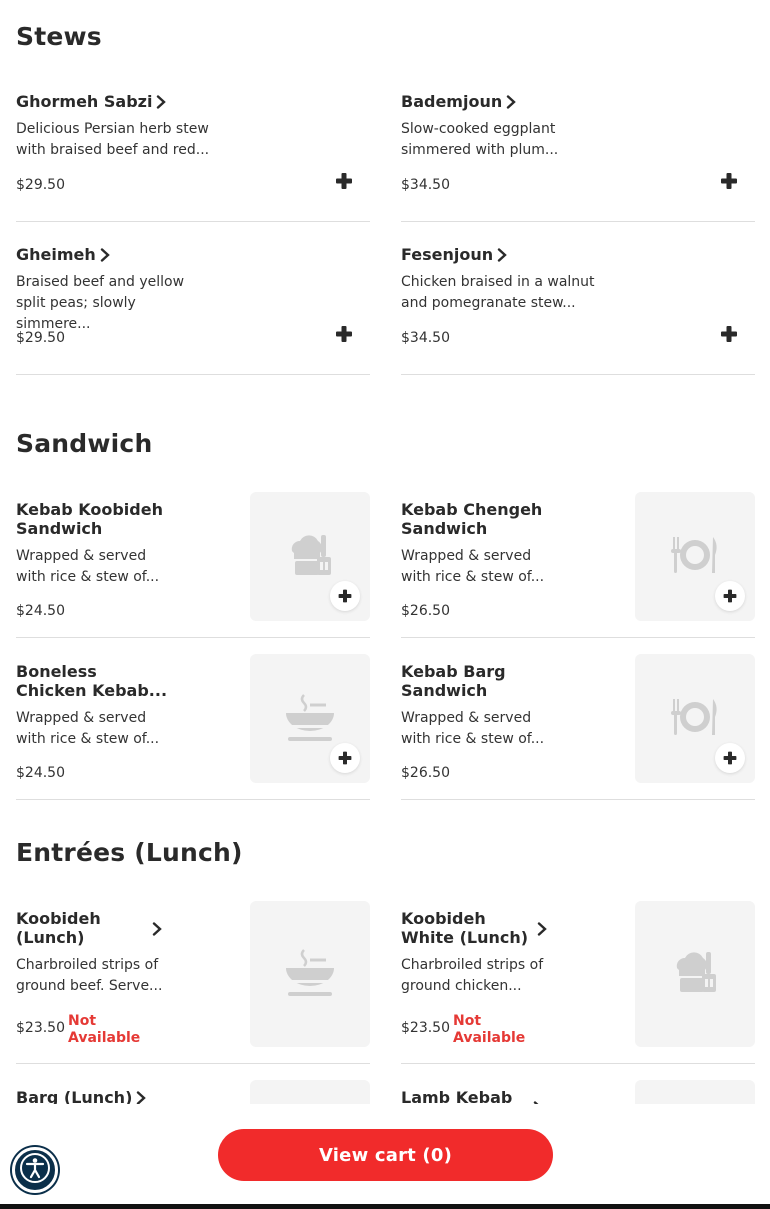 Image resolution: width=770 pixels, height=1209 pixels. I want to click on view-cart-button: View cart (0), so click(385, 1155).